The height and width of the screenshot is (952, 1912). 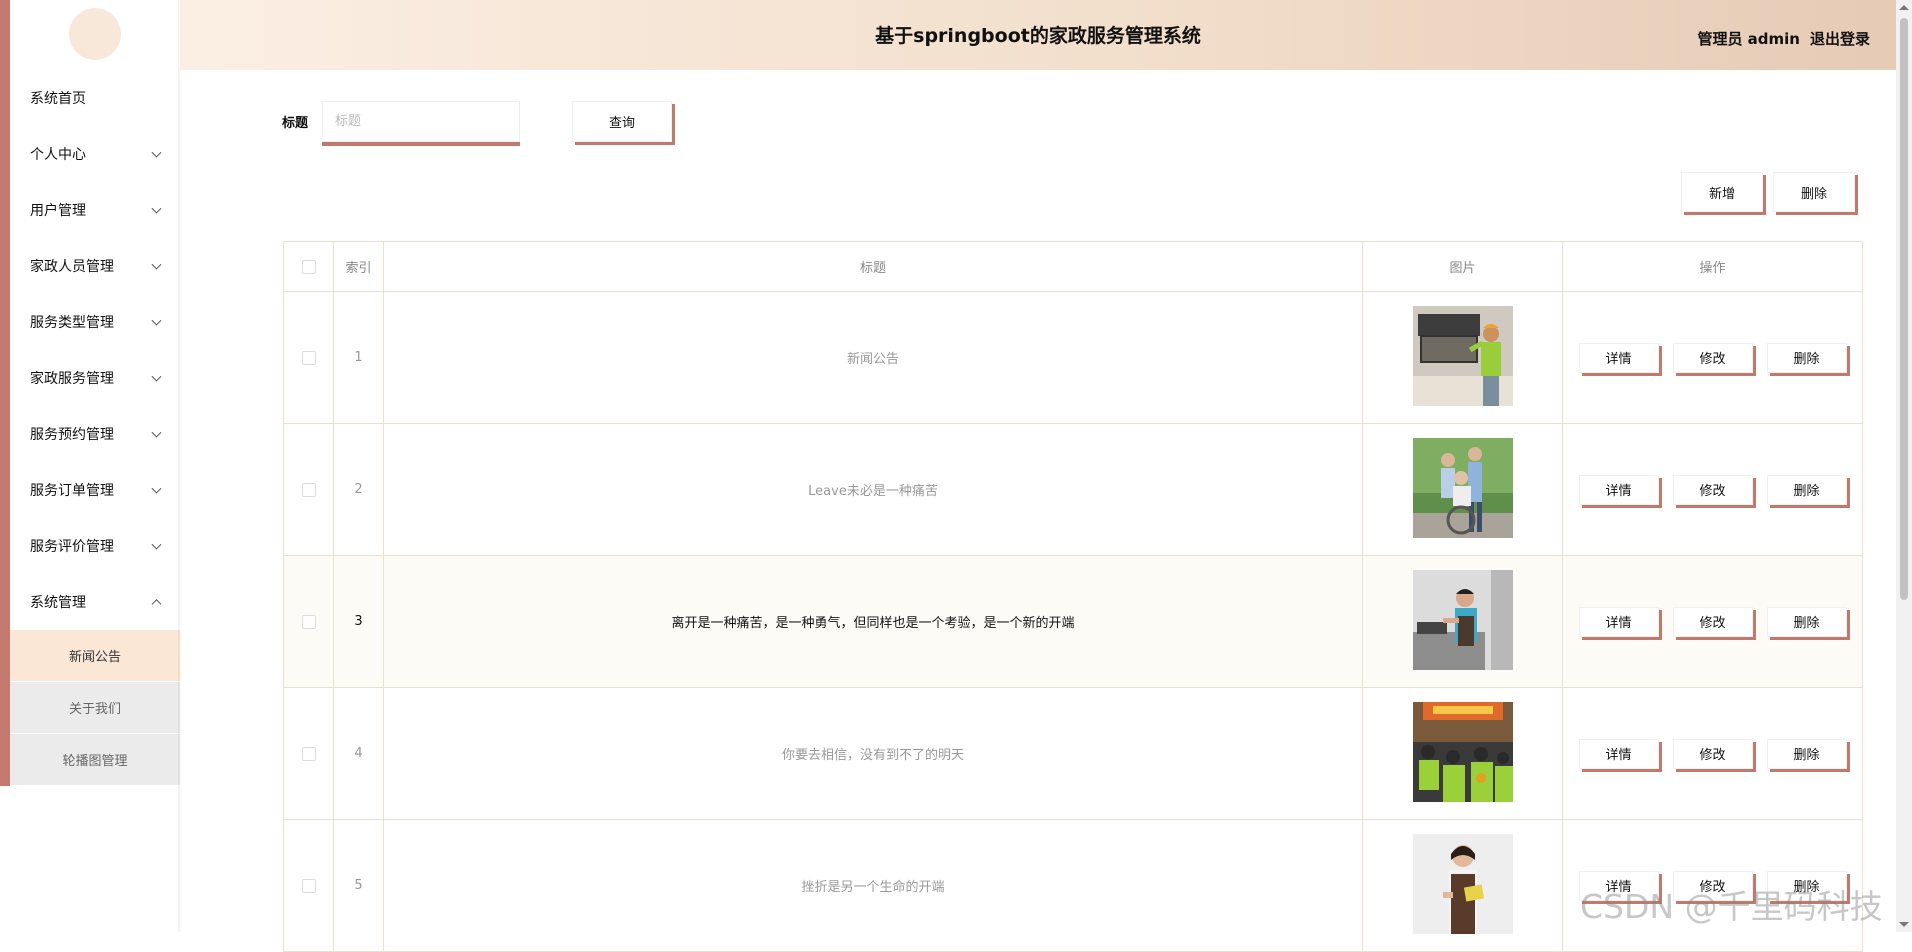 What do you see at coordinates (1722, 192) in the screenshot?
I see `add-button: 新增` at bounding box center [1722, 192].